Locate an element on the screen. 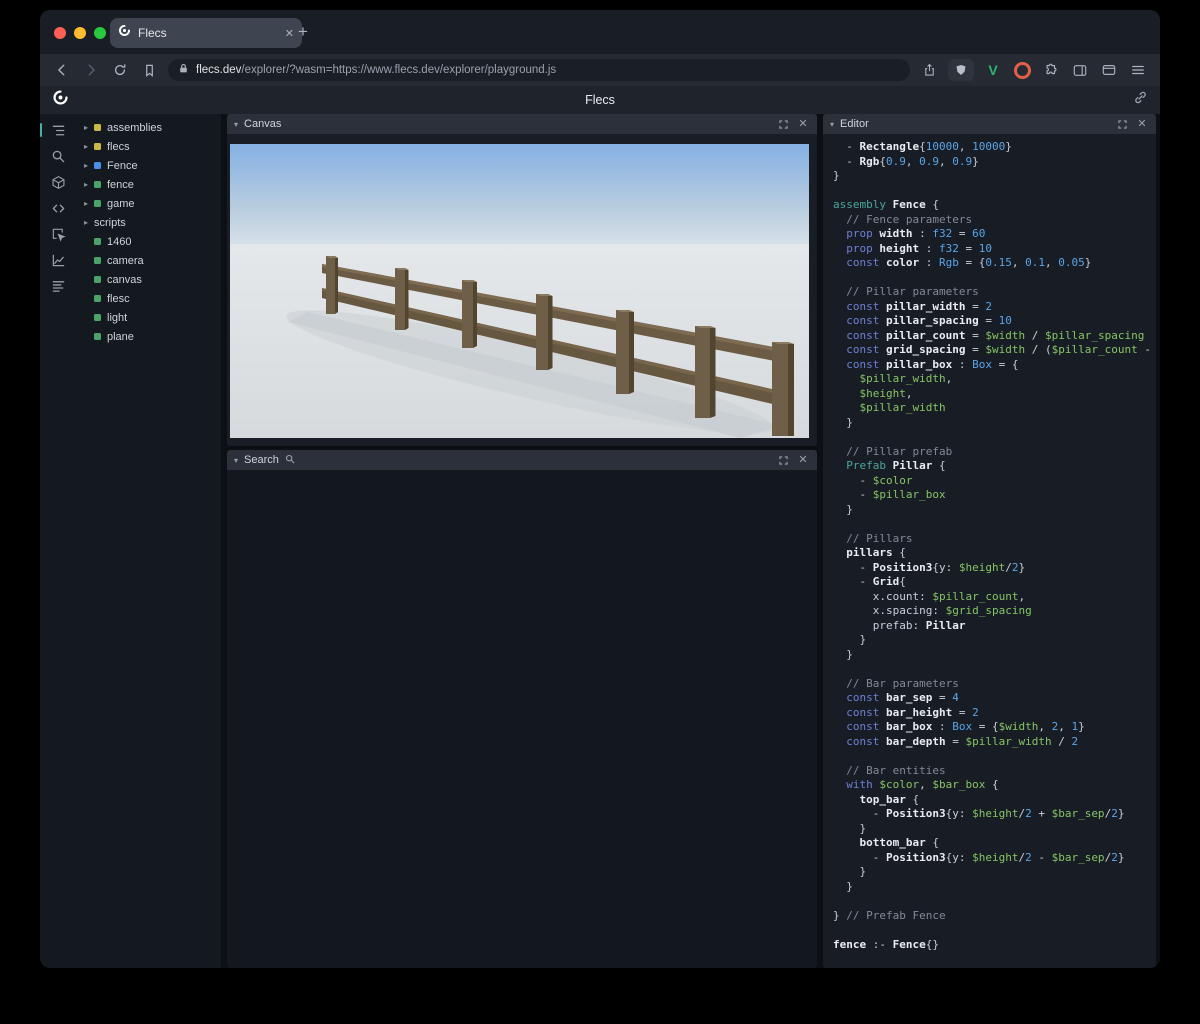 The height and width of the screenshot is (1024, 1200). tree-item-camera: camera is located at coordinates (148, 260).